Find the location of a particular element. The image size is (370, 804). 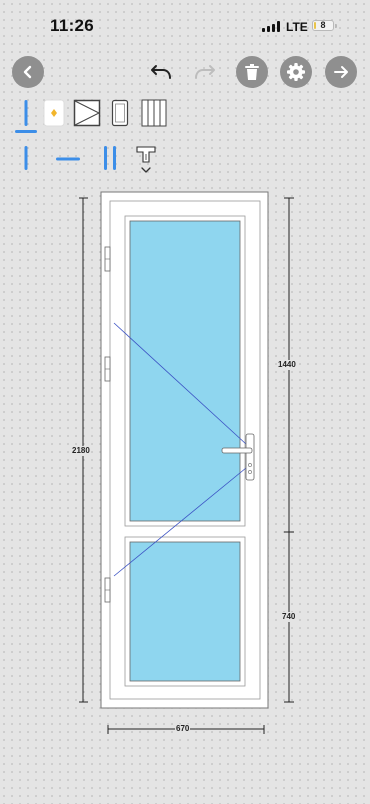

trash-icon is located at coordinates (252, 72).